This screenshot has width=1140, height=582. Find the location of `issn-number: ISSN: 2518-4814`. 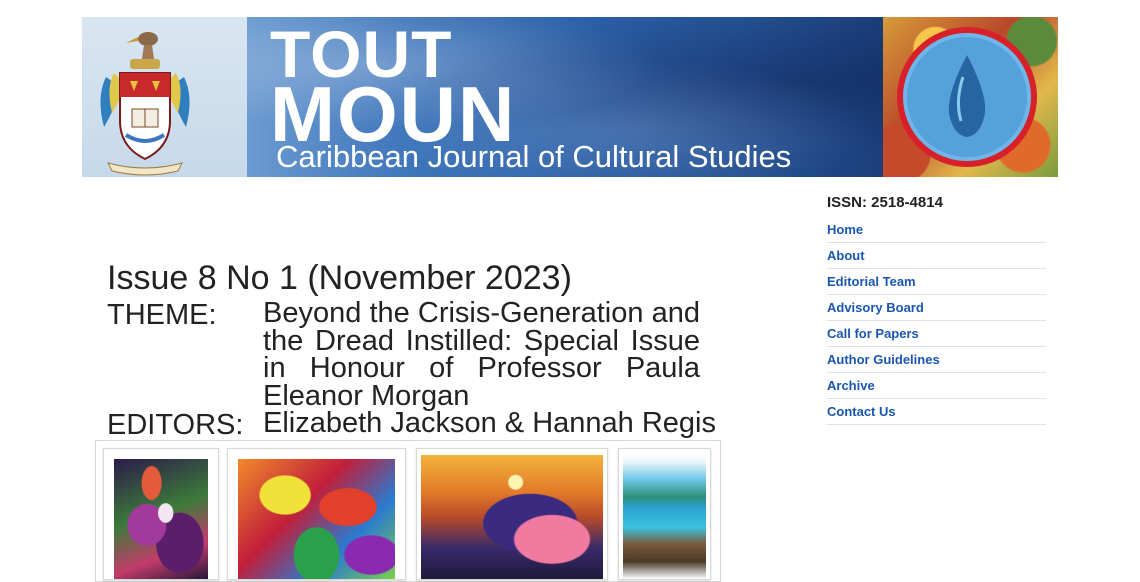

issn-number: ISSN: 2518-4814 is located at coordinates (885, 202).